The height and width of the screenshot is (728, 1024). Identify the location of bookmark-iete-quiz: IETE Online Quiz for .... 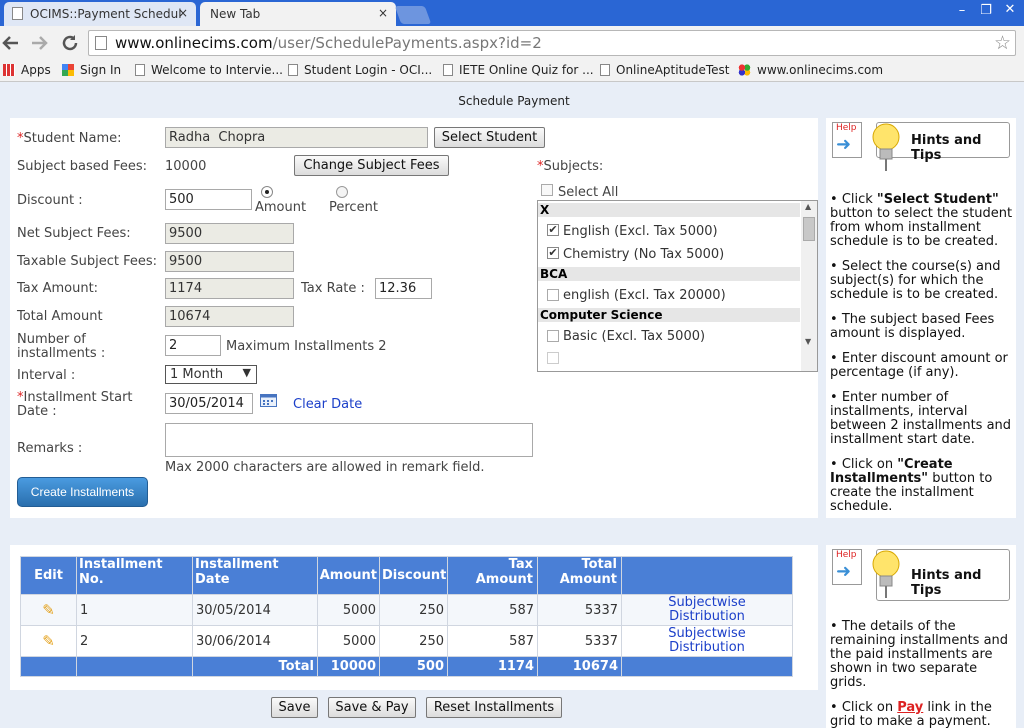
(518, 70).